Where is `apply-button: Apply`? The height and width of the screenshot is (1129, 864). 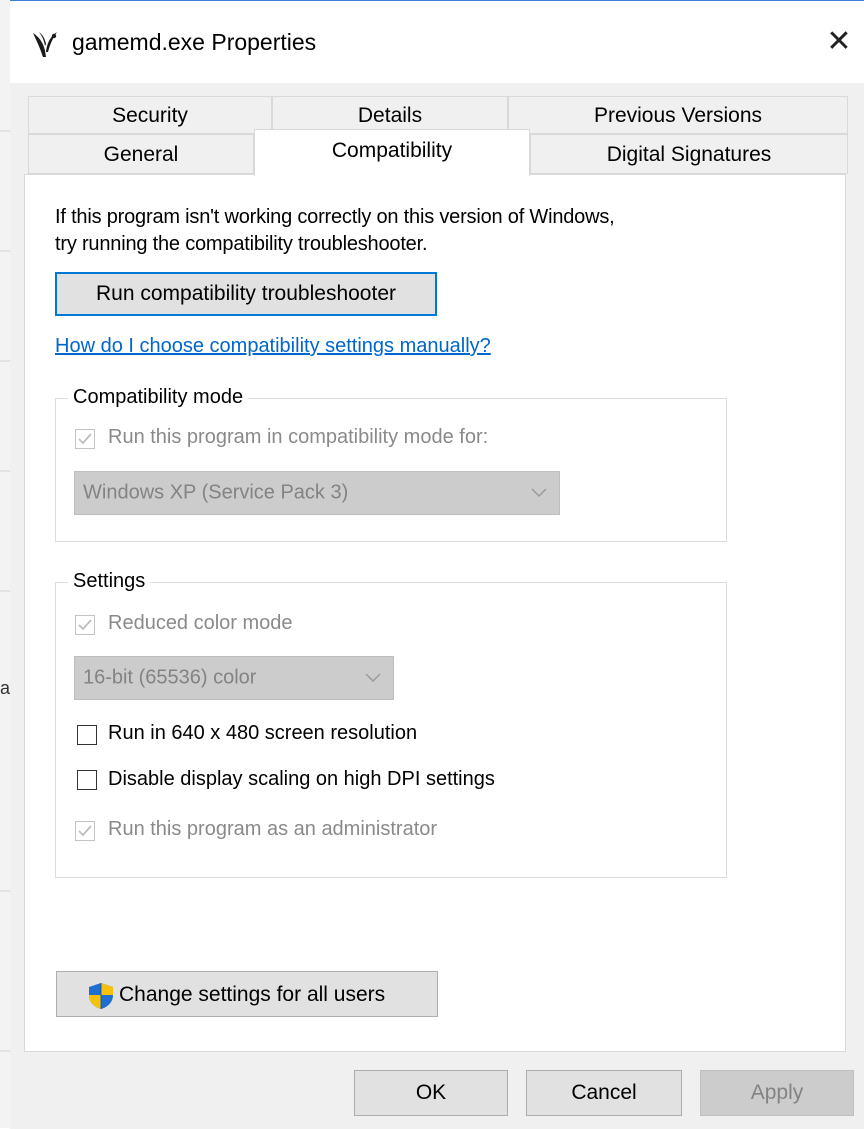 apply-button: Apply is located at coordinates (777, 1093).